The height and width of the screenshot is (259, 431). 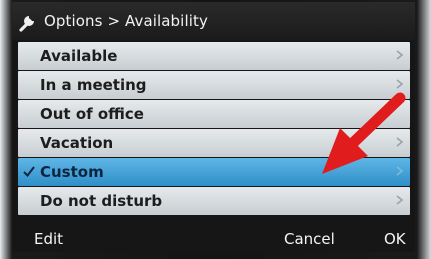 I want to click on red-arrow-annotation, so click(x=364, y=133).